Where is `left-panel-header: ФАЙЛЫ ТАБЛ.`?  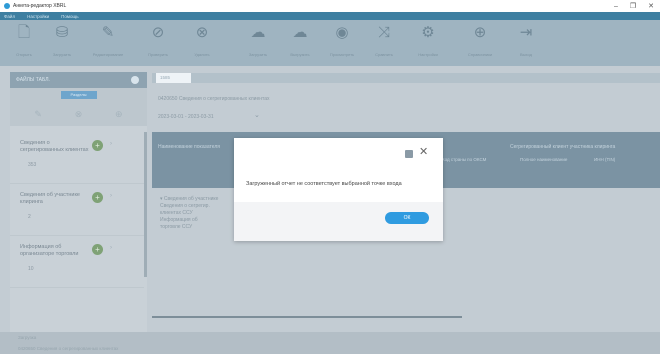 left-panel-header: ФАЙЛЫ ТАБЛ. is located at coordinates (78, 80).